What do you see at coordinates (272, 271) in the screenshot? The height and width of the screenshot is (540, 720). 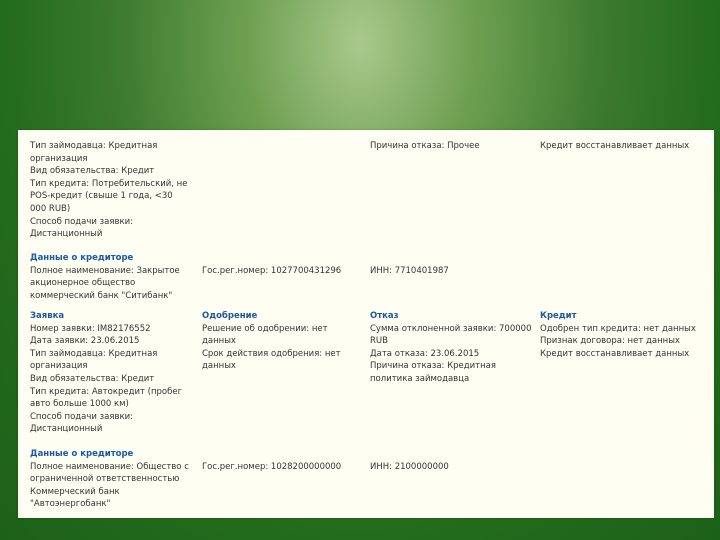 I see `creditor-reg-number: Гос.рег.номер: 1027700431296` at bounding box center [272, 271].